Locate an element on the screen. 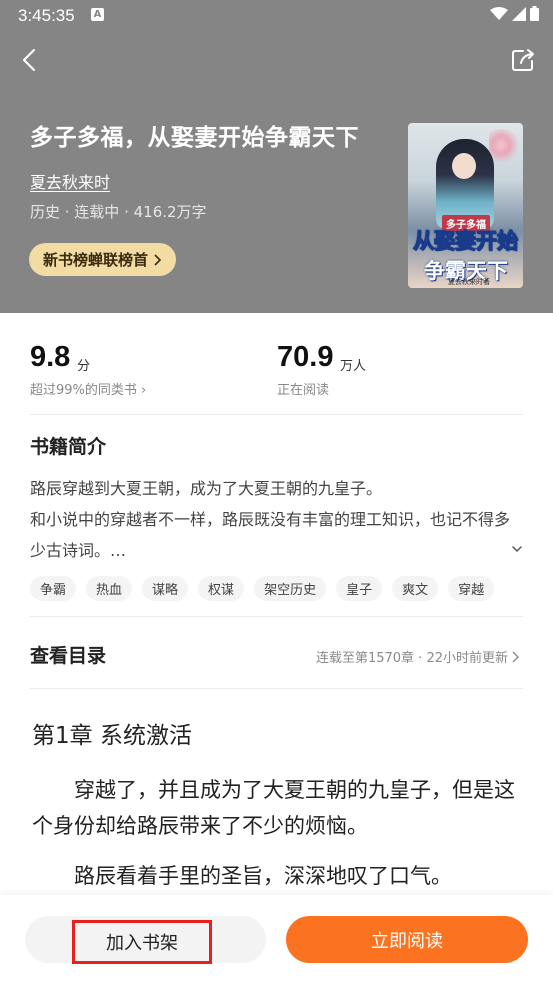 The width and height of the screenshot is (553, 984). chevron-right-icon: › is located at coordinates (144, 390).